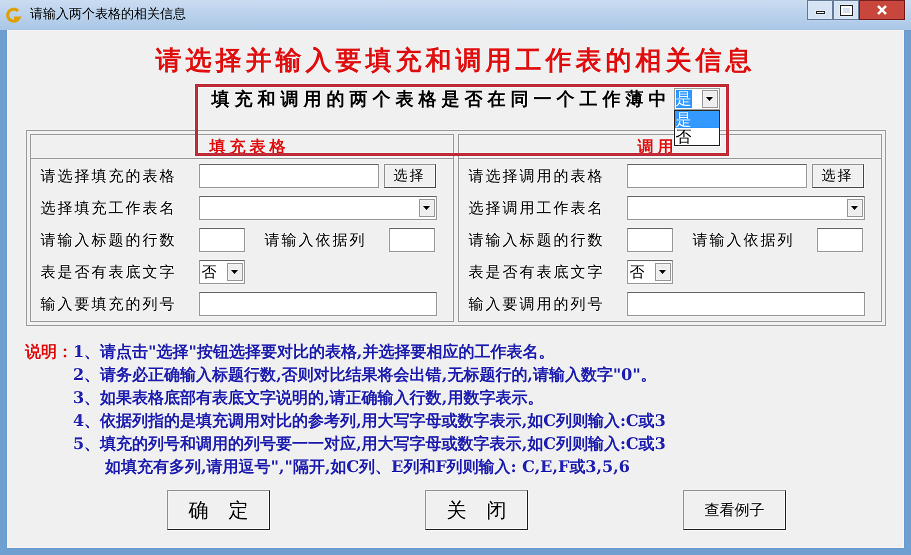  Describe the element at coordinates (734, 510) in the screenshot. I see `dialog-button: 查看例子` at that location.